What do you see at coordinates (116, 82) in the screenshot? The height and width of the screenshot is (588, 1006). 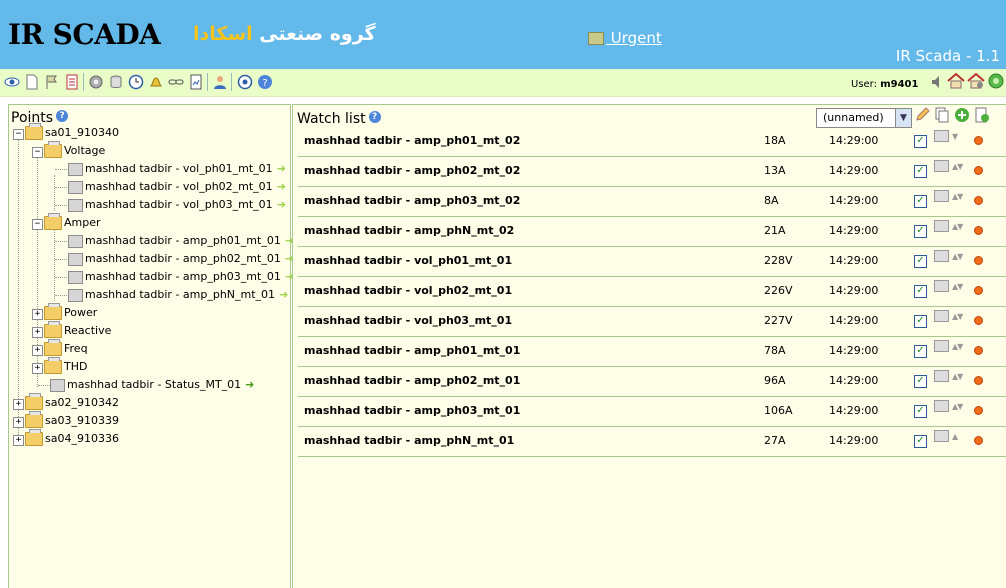 I see `database-icon` at bounding box center [116, 82].